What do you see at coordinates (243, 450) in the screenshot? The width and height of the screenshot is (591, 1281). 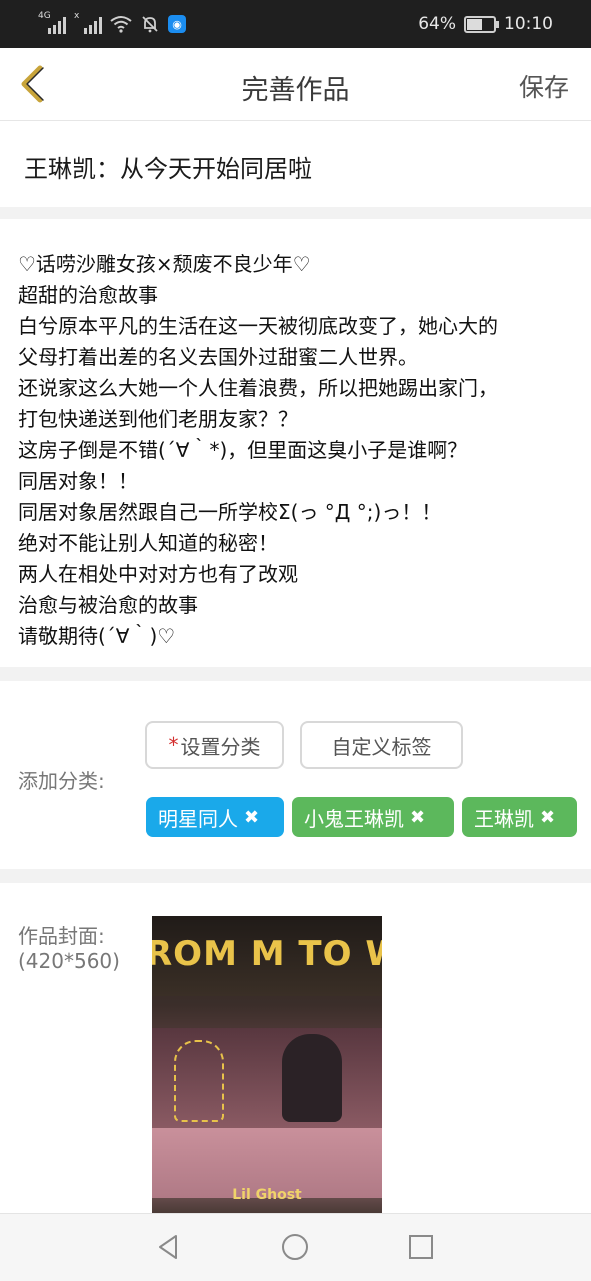 I see `description-line: 这房子倒是不错(´∀｀*)，但里面这臭小子是谁啊？` at bounding box center [243, 450].